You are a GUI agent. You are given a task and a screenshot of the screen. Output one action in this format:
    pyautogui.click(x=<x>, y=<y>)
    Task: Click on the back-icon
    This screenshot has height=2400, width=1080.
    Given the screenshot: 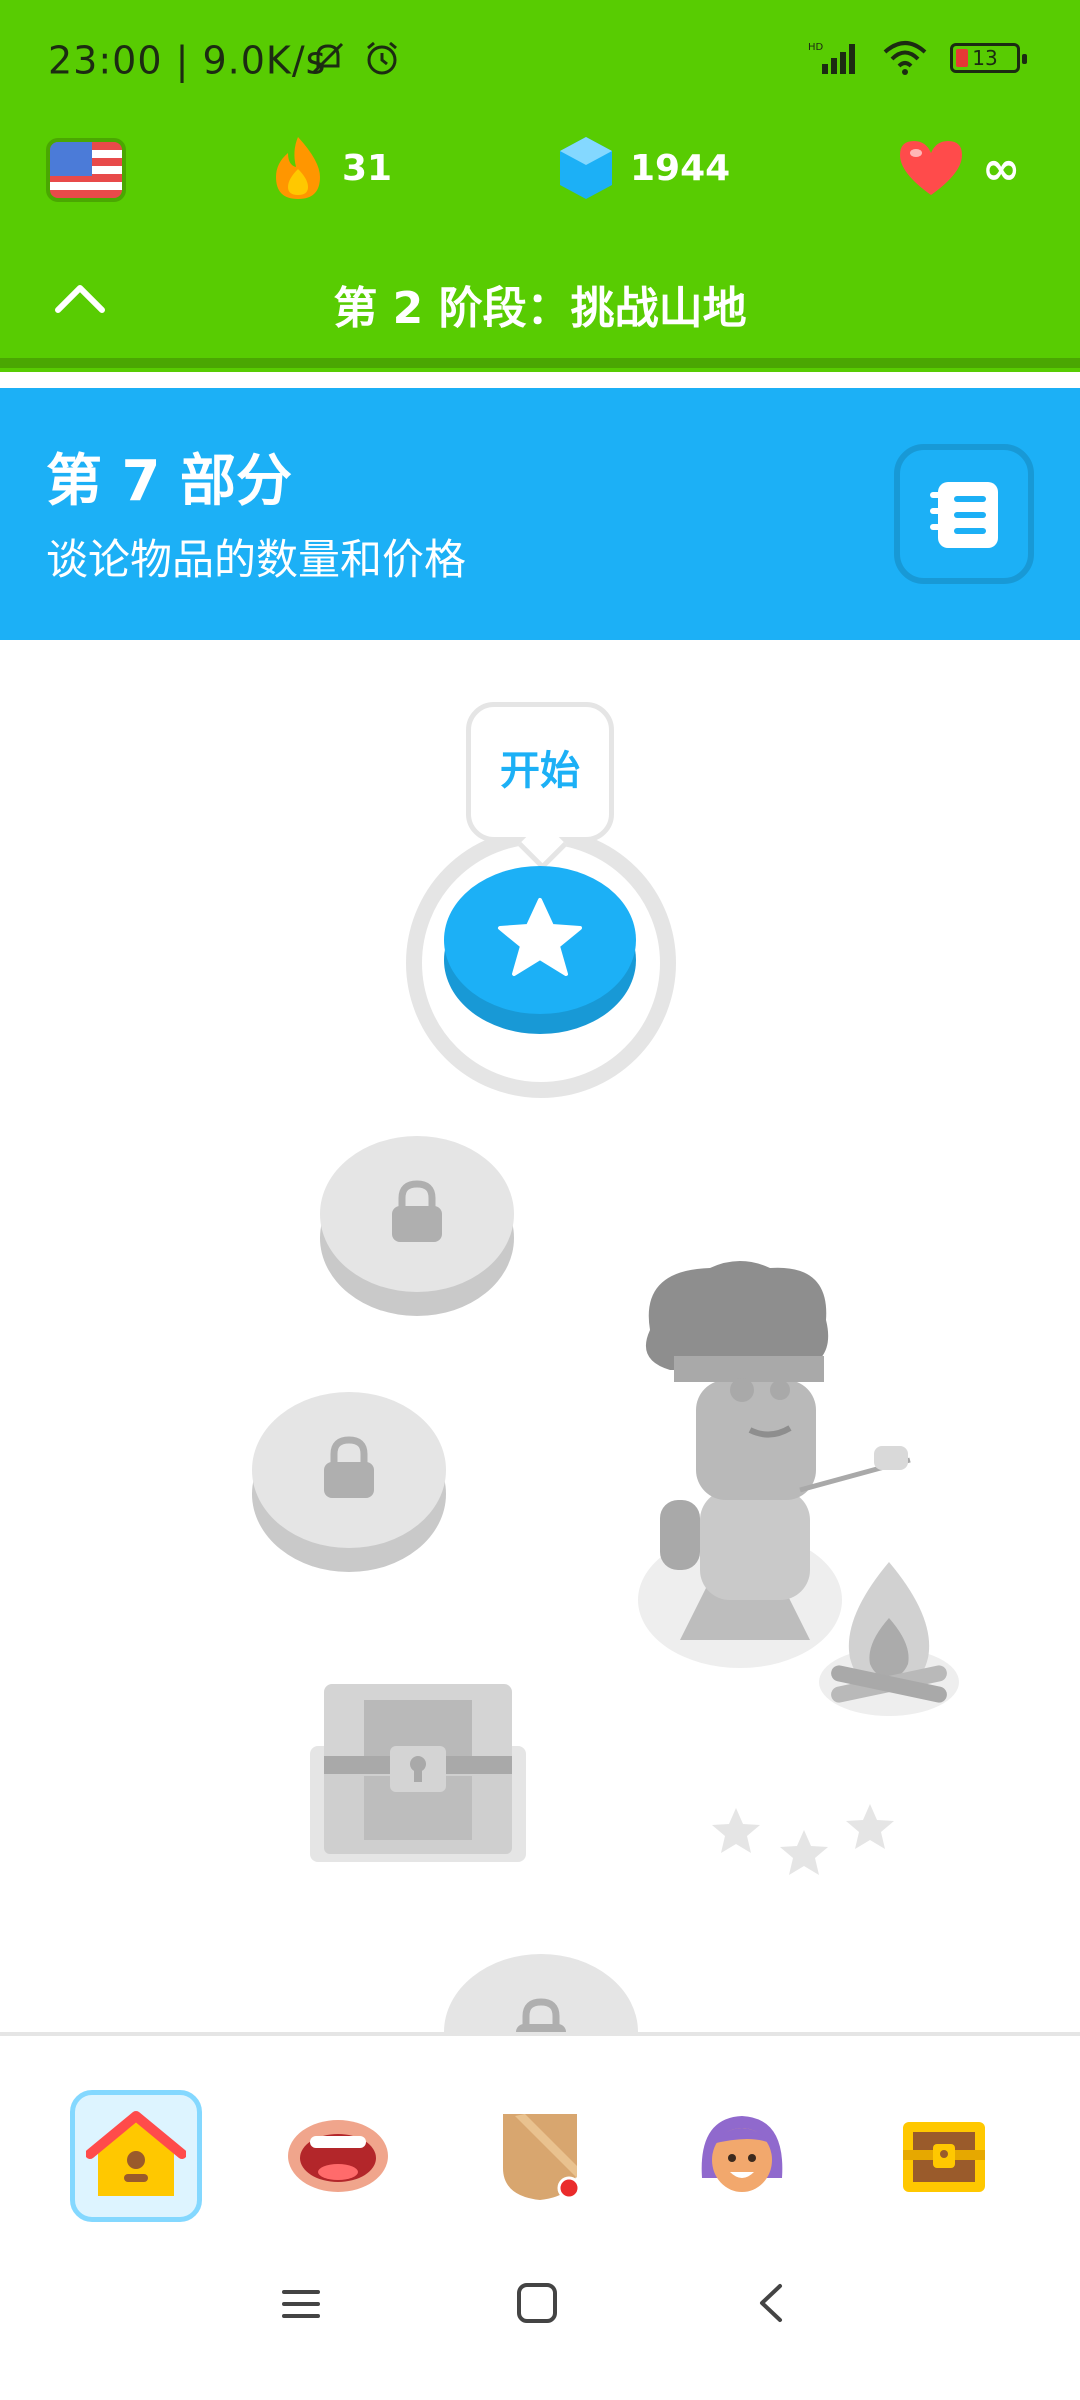 What is the action you would take?
    pyautogui.click(x=770, y=2303)
    